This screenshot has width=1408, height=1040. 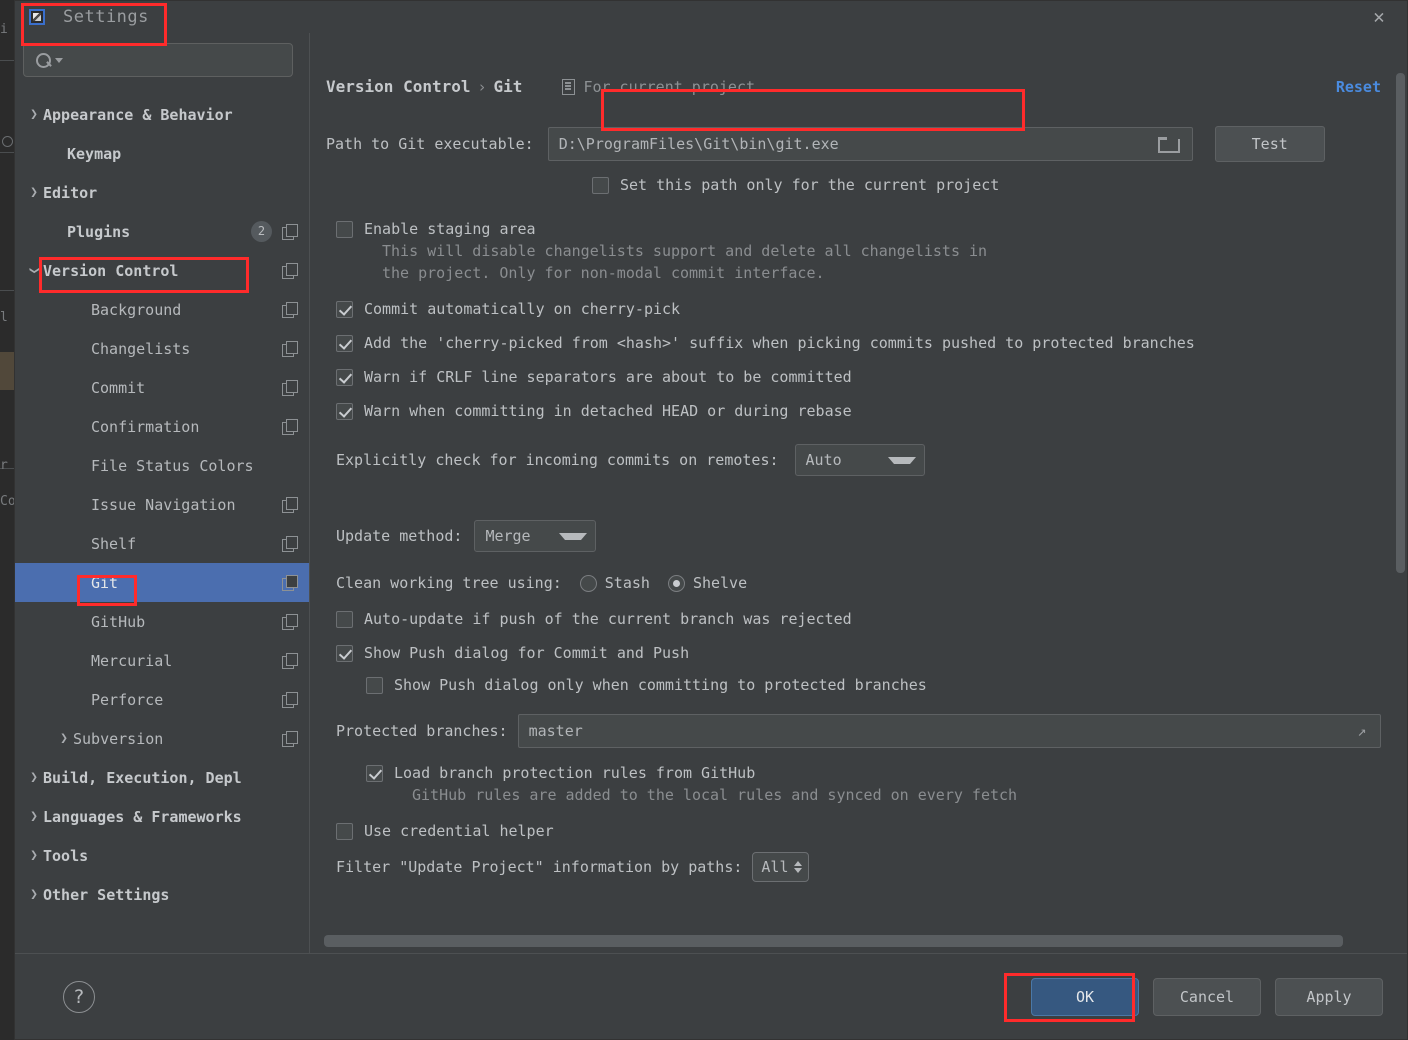 I want to click on sidebar-item-mercurial: Mercurial, so click(x=162, y=660).